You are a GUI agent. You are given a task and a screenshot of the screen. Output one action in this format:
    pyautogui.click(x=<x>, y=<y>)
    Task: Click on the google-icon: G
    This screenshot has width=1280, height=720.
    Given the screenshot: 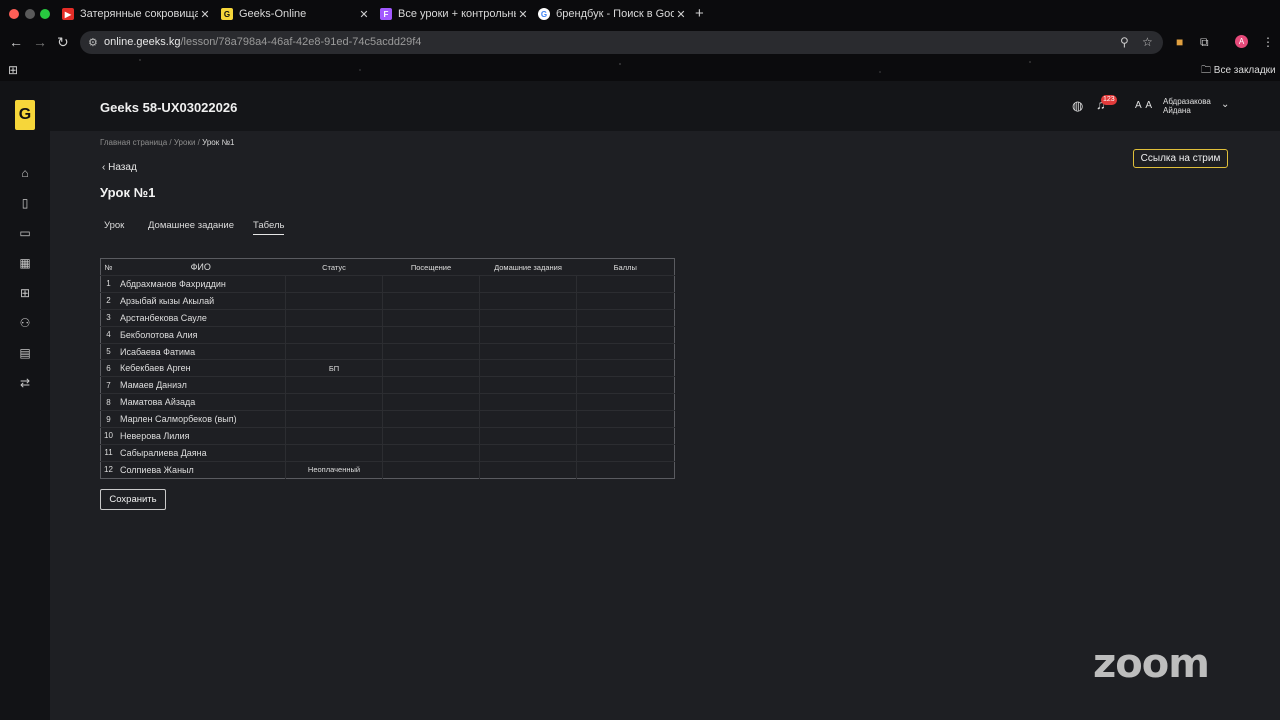 What is the action you would take?
    pyautogui.click(x=544, y=14)
    